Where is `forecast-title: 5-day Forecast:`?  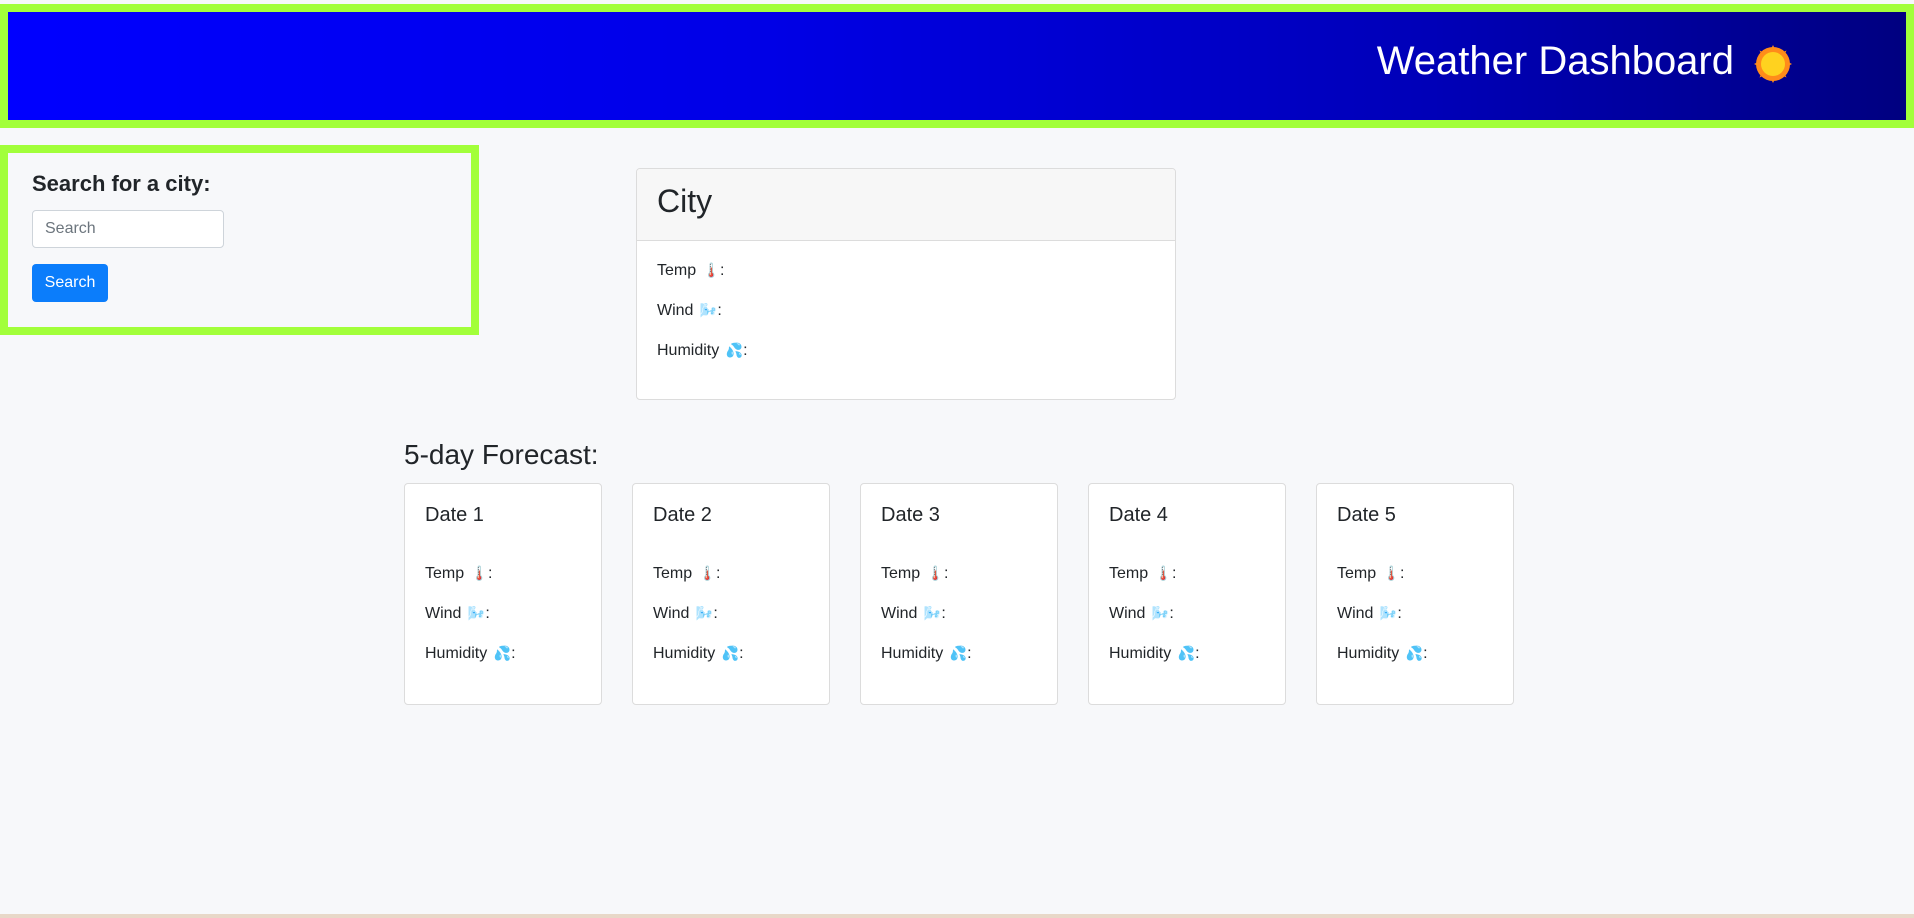
forecast-title: 5-day Forecast: is located at coordinates (501, 454).